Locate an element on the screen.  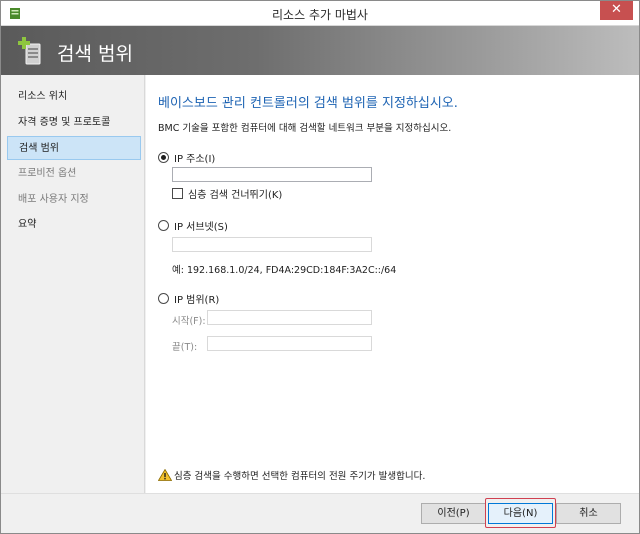
ip-address-option: IP 주소(I) is located at coordinates (186, 157).